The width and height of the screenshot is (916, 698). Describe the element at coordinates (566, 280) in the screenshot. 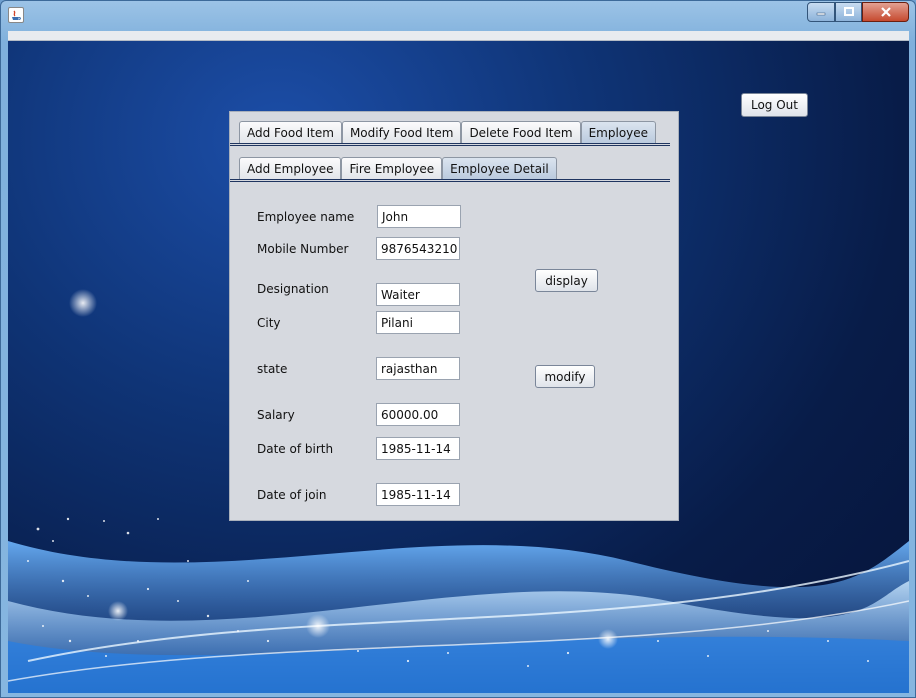

I see `display-button: display` at that location.